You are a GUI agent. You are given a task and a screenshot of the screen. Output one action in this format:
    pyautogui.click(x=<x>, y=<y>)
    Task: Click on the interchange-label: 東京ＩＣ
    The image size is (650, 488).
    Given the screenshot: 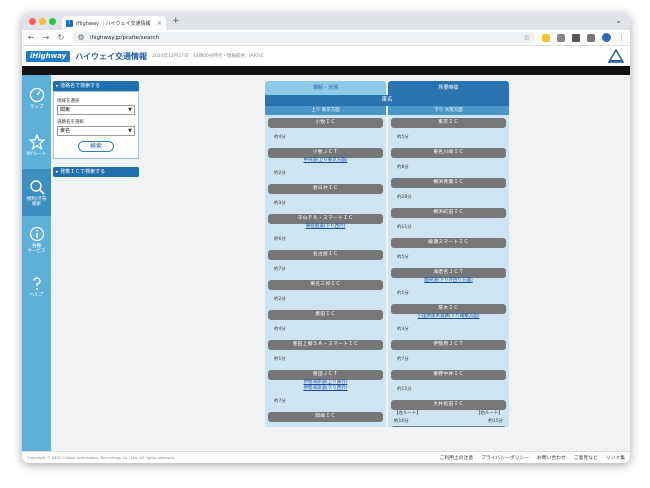 What is the action you would take?
    pyautogui.click(x=448, y=123)
    